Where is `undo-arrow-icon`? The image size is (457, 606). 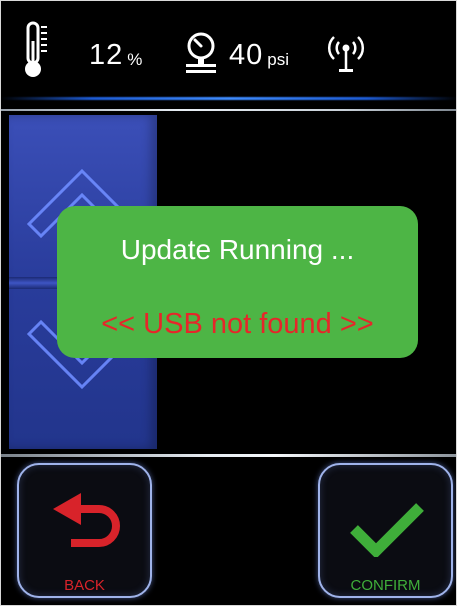 undo-arrow-icon is located at coordinates (87, 527).